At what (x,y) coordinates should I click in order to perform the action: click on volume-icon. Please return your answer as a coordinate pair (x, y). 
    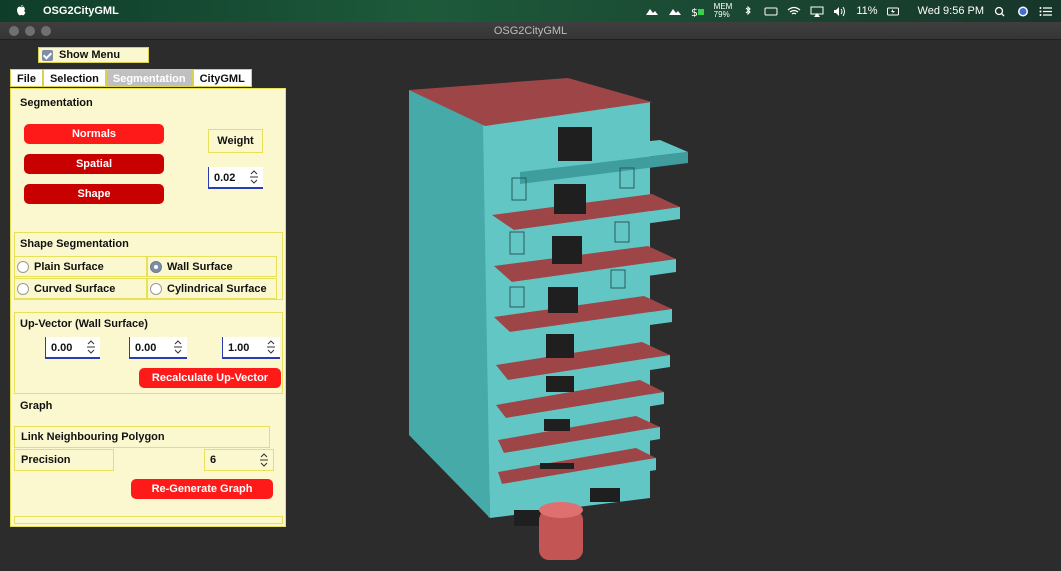
    Looking at the image, I should click on (840, 11).